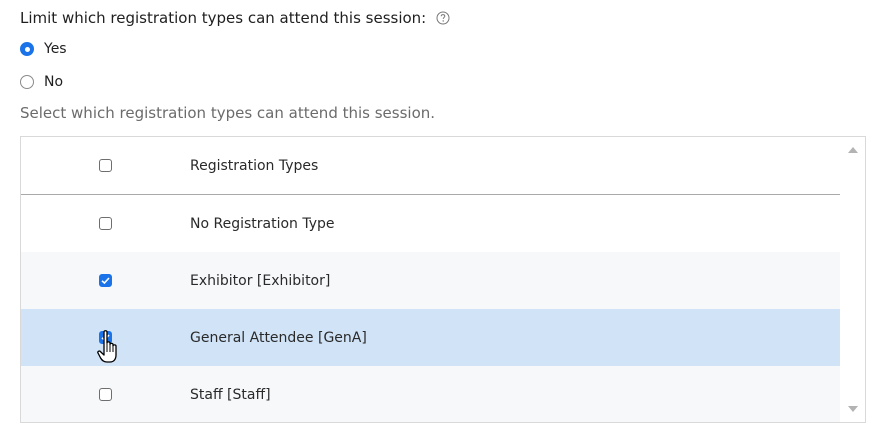 The width and height of the screenshot is (881, 439). I want to click on radio-no-label: No, so click(54, 82).